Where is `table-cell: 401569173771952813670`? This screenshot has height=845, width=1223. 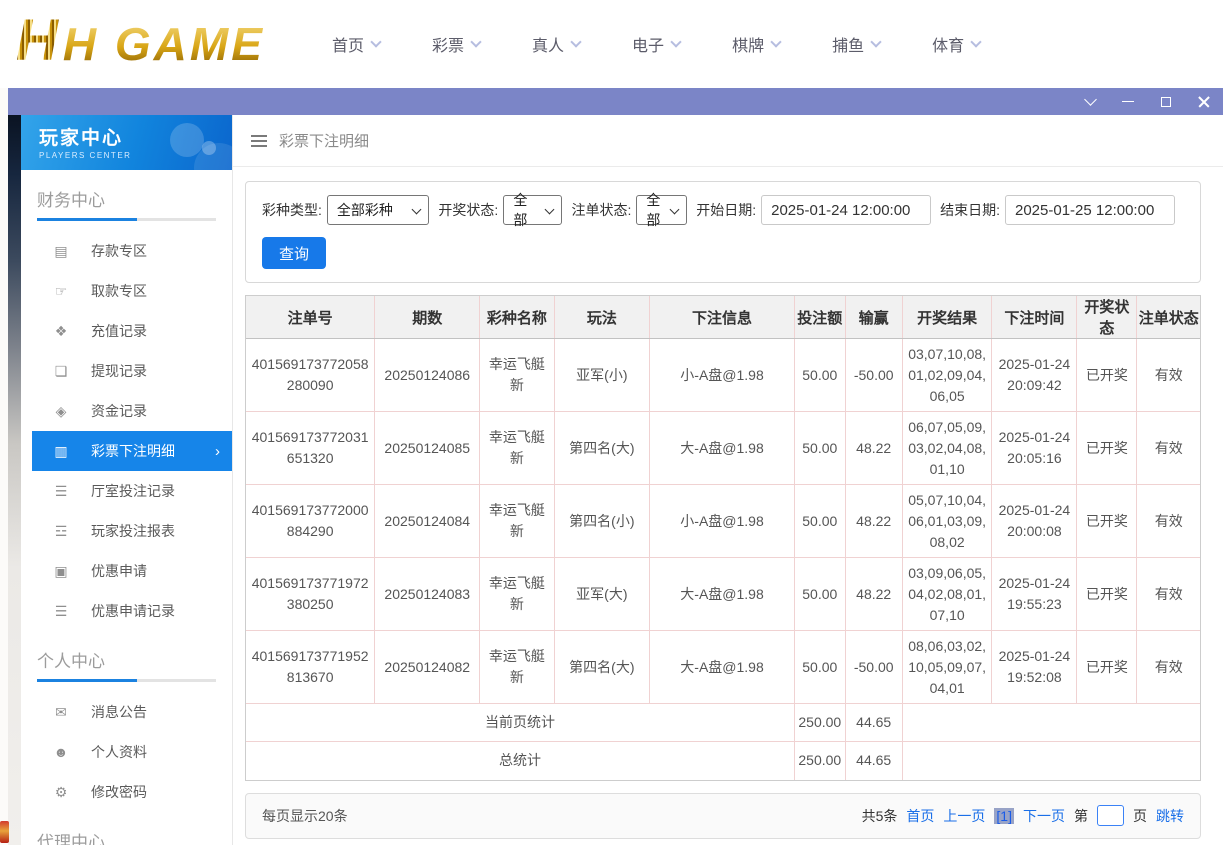
table-cell: 401569173771952813670 is located at coordinates (311, 667).